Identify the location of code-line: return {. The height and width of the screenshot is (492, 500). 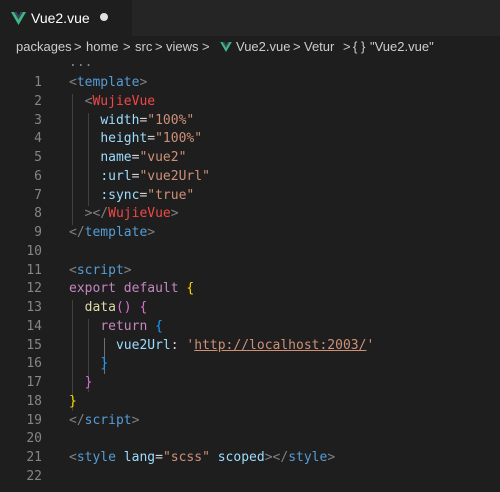
(116, 327).